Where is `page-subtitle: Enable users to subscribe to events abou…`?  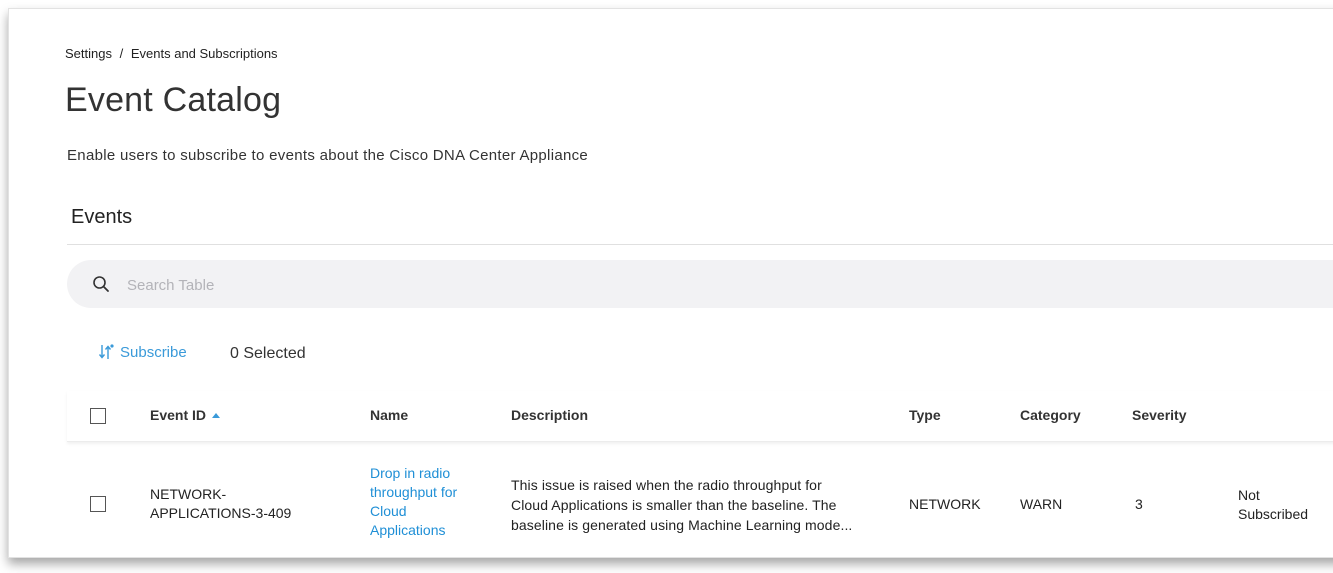 page-subtitle: Enable users to subscribe to events abou… is located at coordinates (328, 155).